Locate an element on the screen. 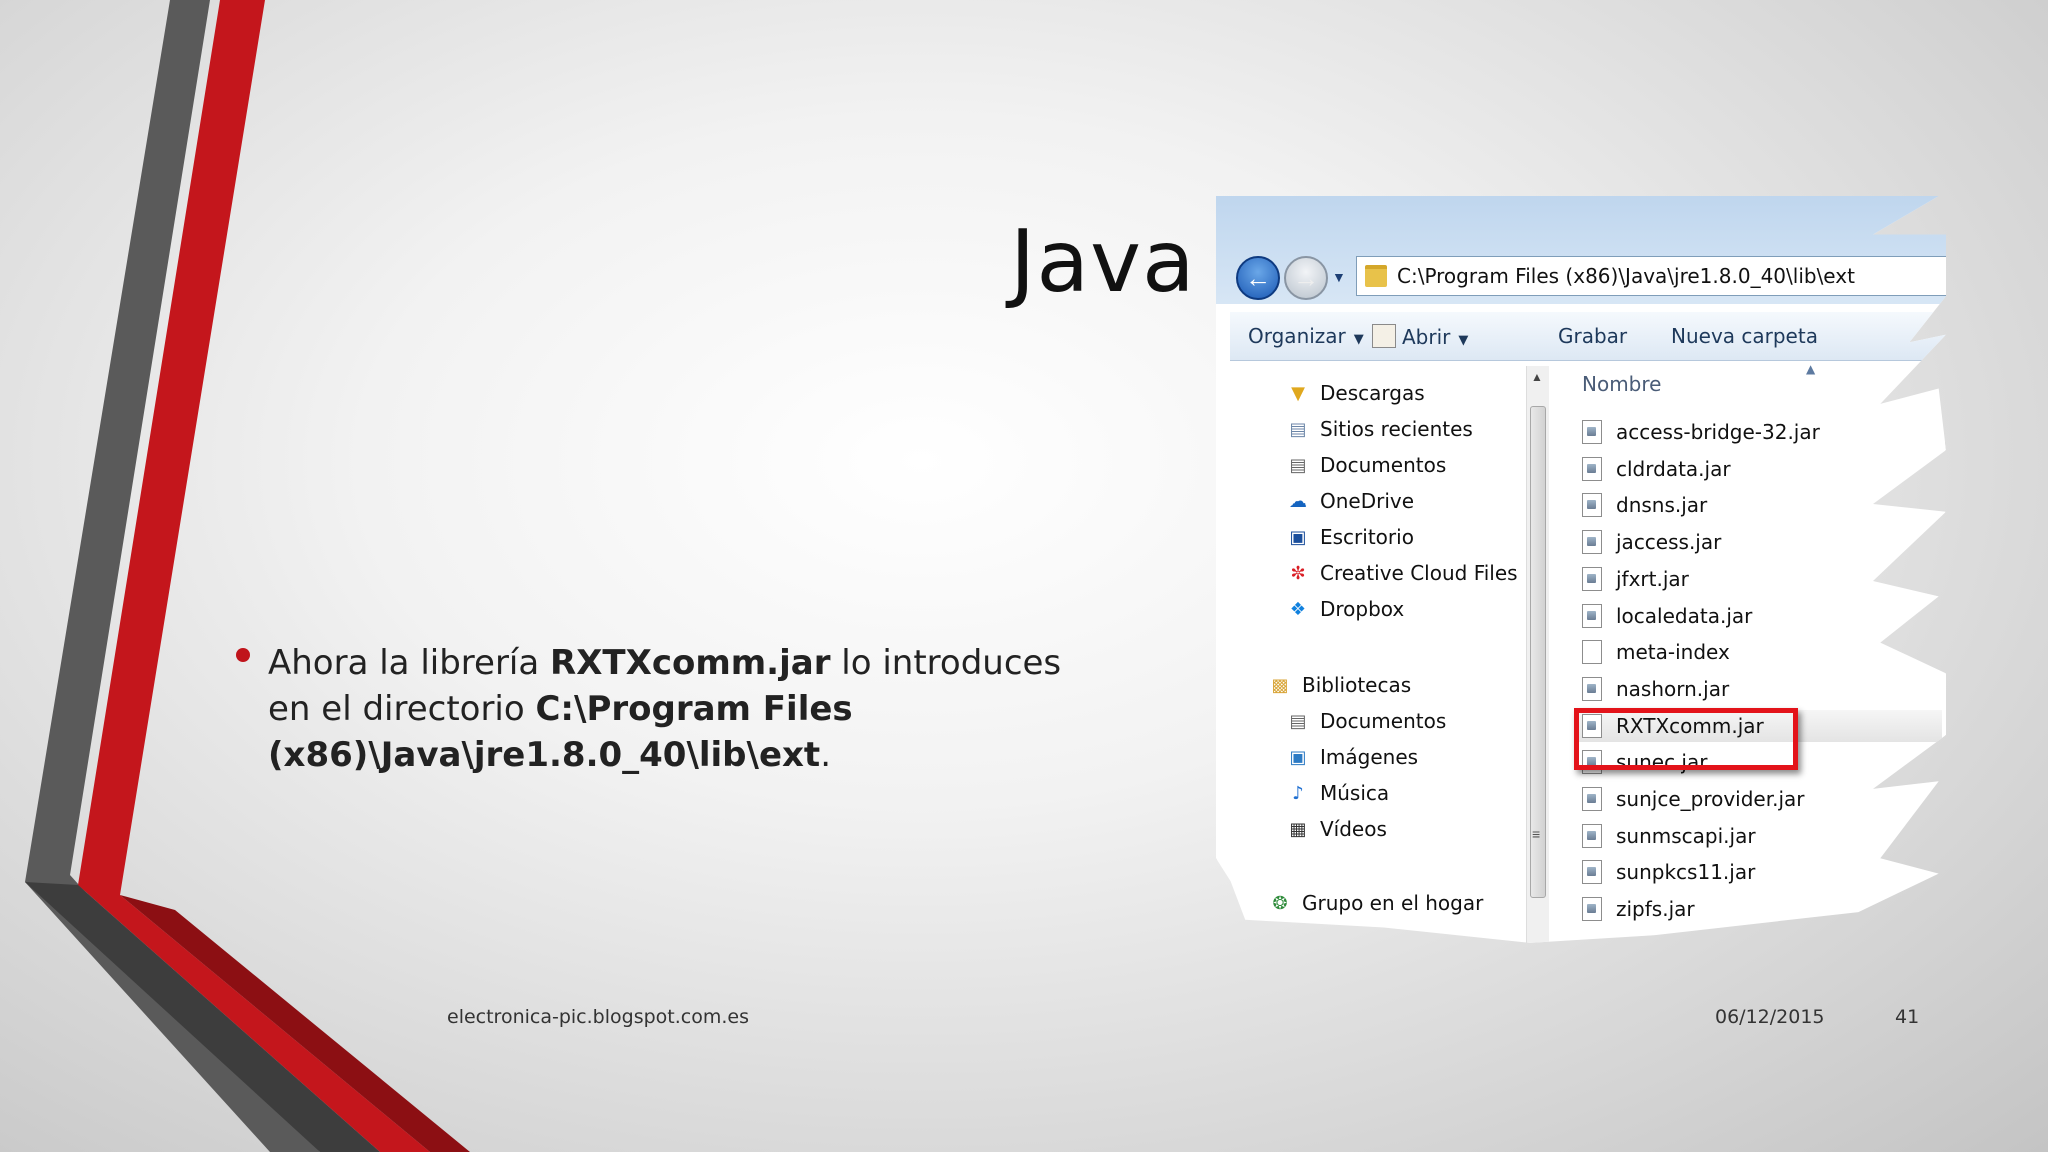  nav-item-imagenes: ▣ Imágenes is located at coordinates (1352, 757).